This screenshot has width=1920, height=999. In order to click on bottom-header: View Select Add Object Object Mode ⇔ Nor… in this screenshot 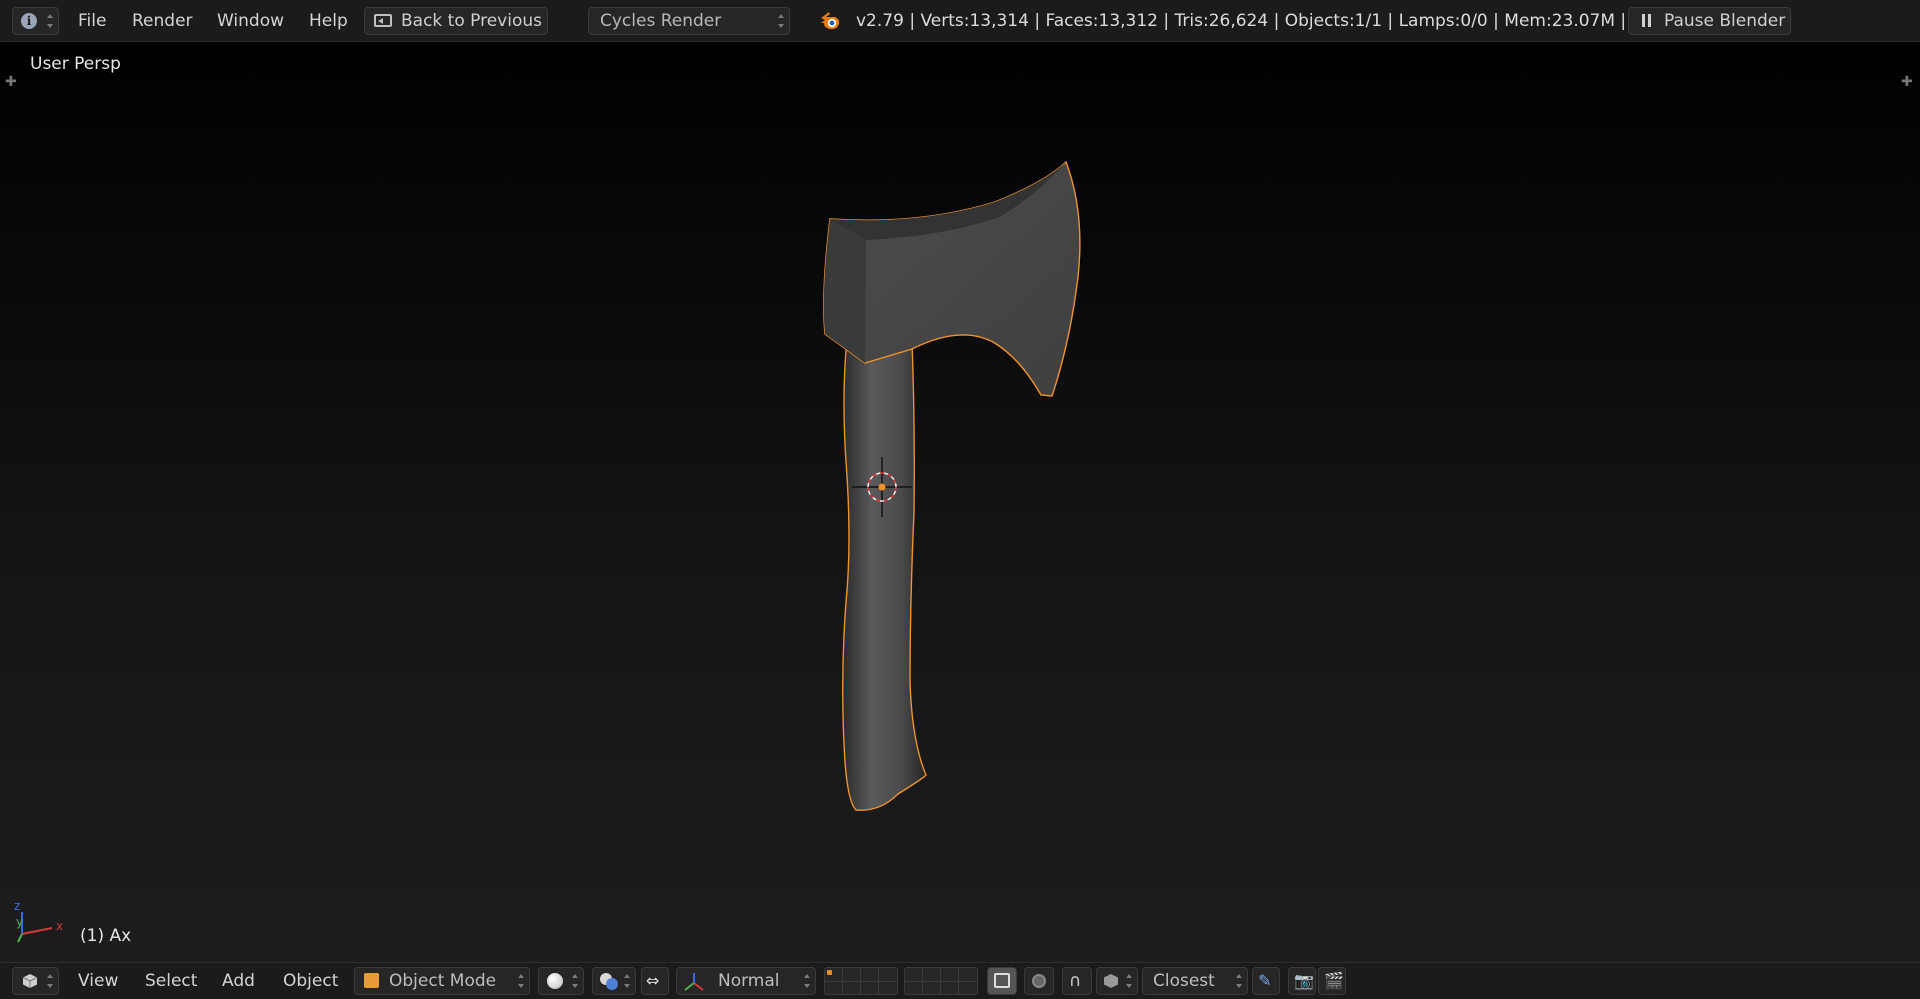, I will do `click(960, 980)`.